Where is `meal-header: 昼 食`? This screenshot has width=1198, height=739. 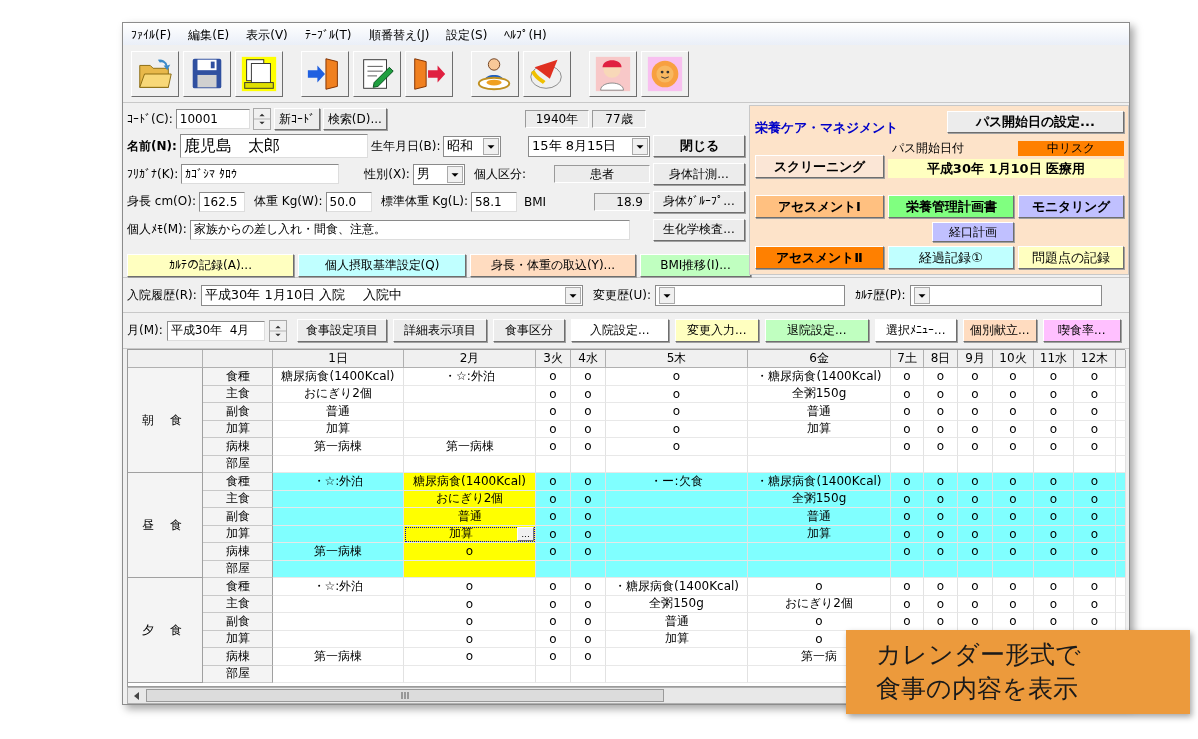
meal-header: 昼 食 is located at coordinates (165, 525).